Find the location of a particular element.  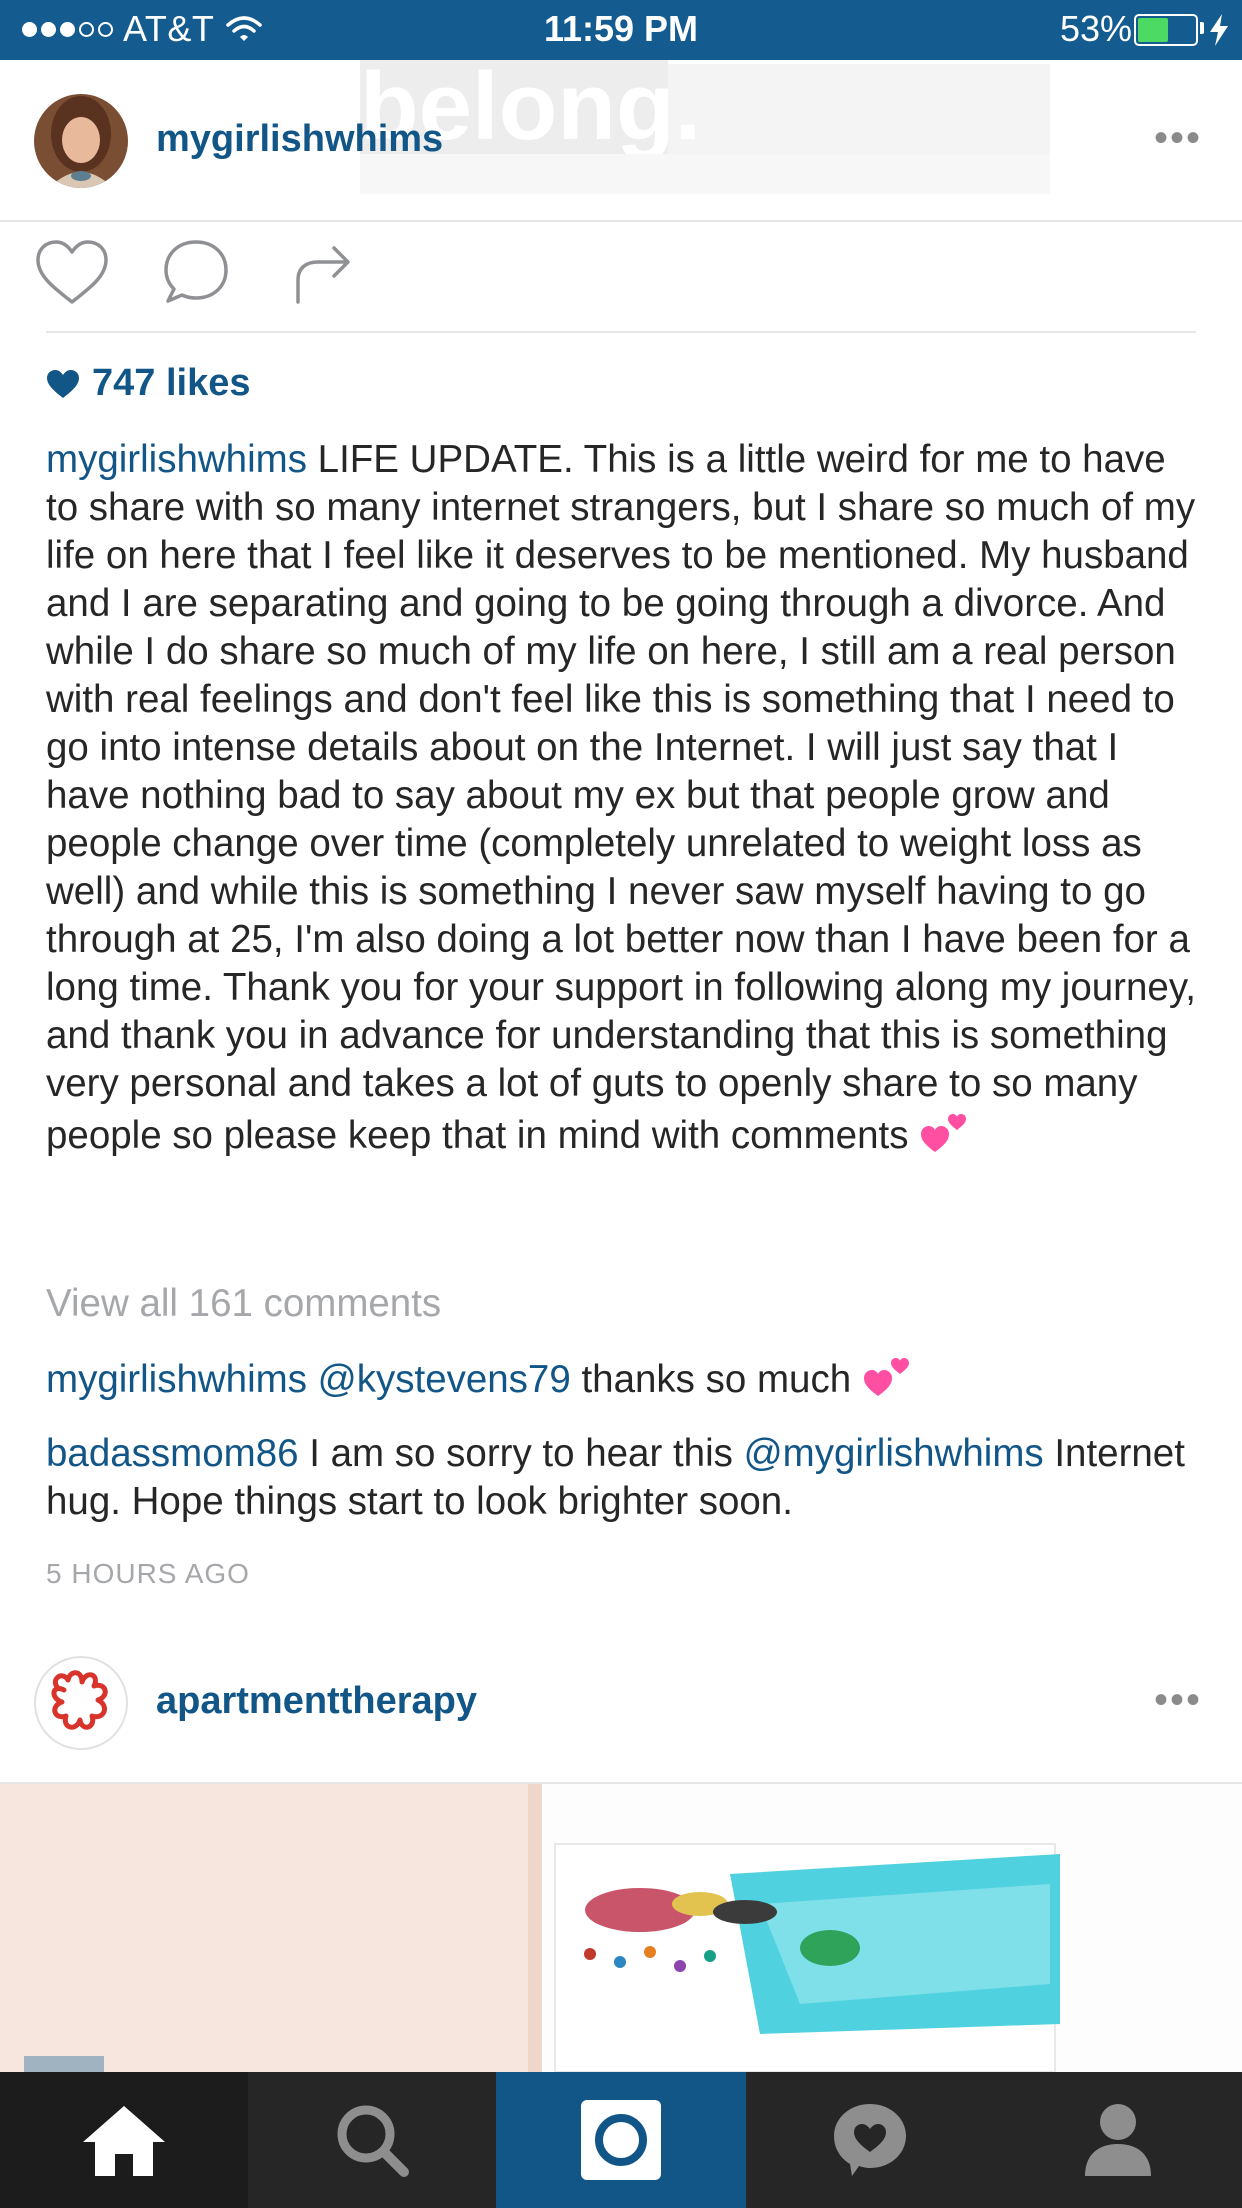

camera-icon is located at coordinates (621, 2140).